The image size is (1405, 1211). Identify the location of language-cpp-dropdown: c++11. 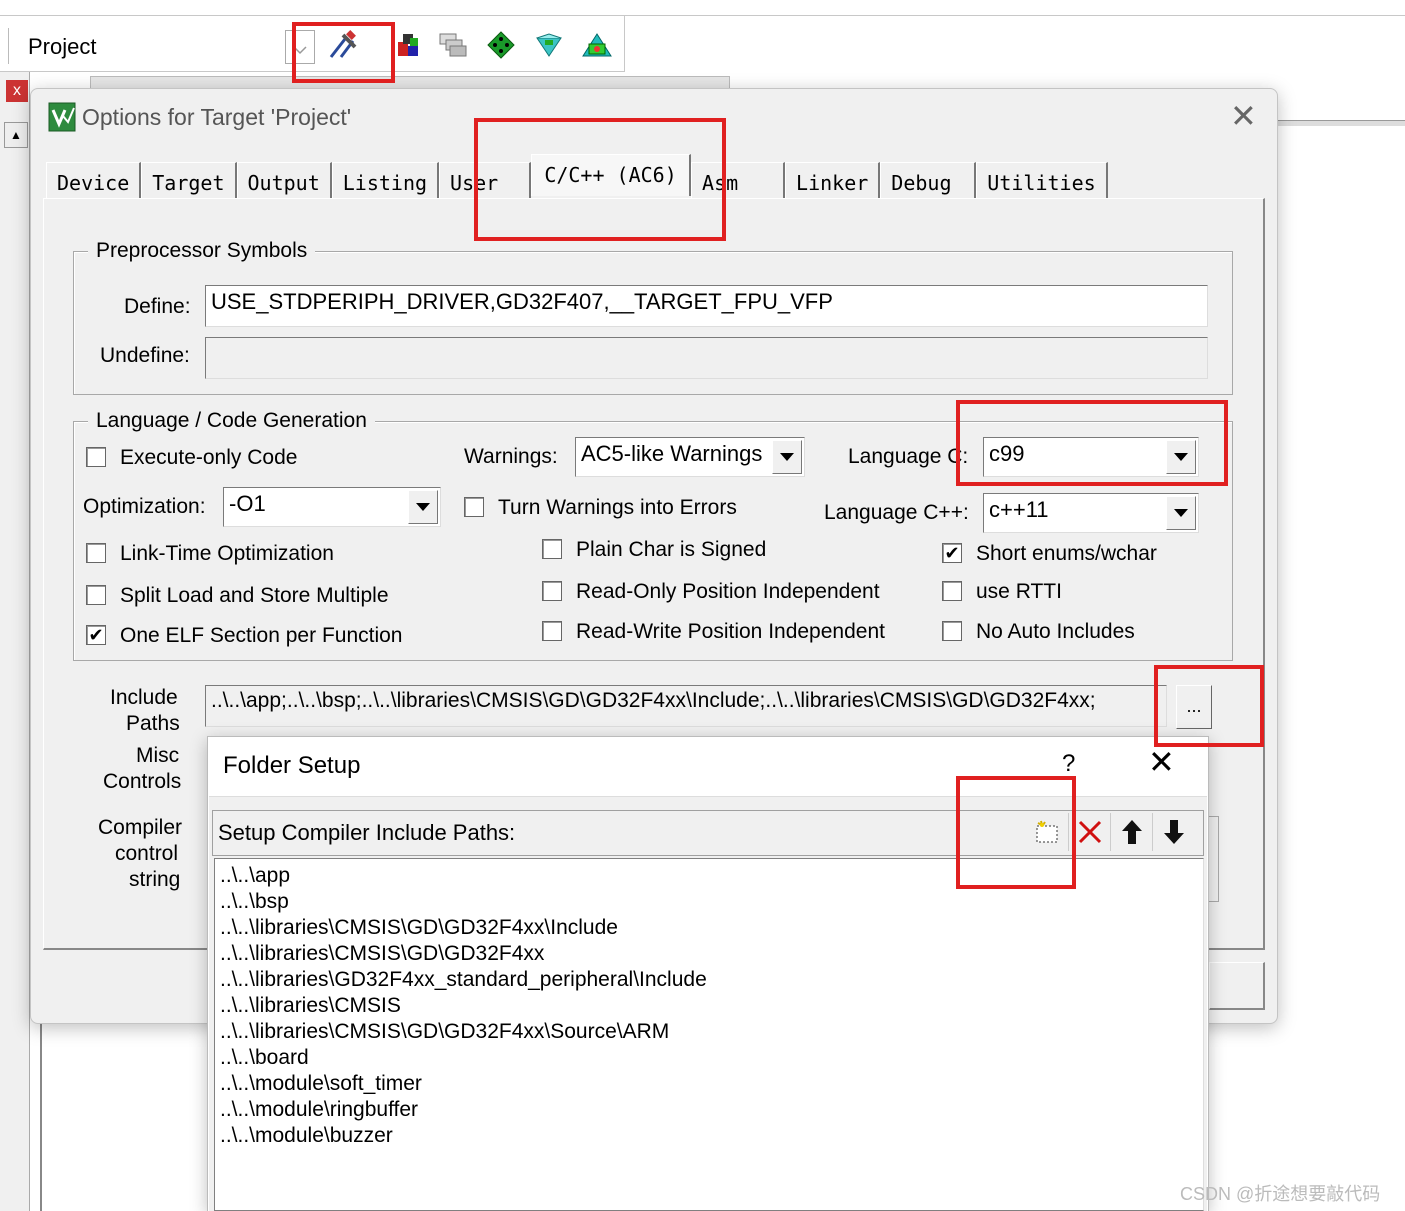
(1091, 513).